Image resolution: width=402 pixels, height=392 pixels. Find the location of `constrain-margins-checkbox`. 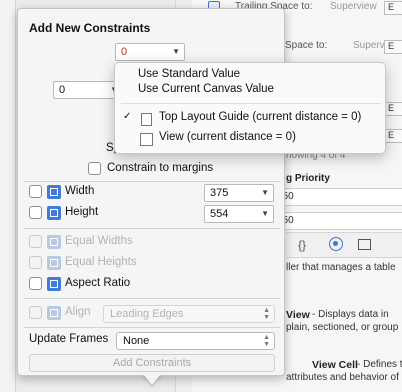

constrain-margins-checkbox is located at coordinates (94, 168).